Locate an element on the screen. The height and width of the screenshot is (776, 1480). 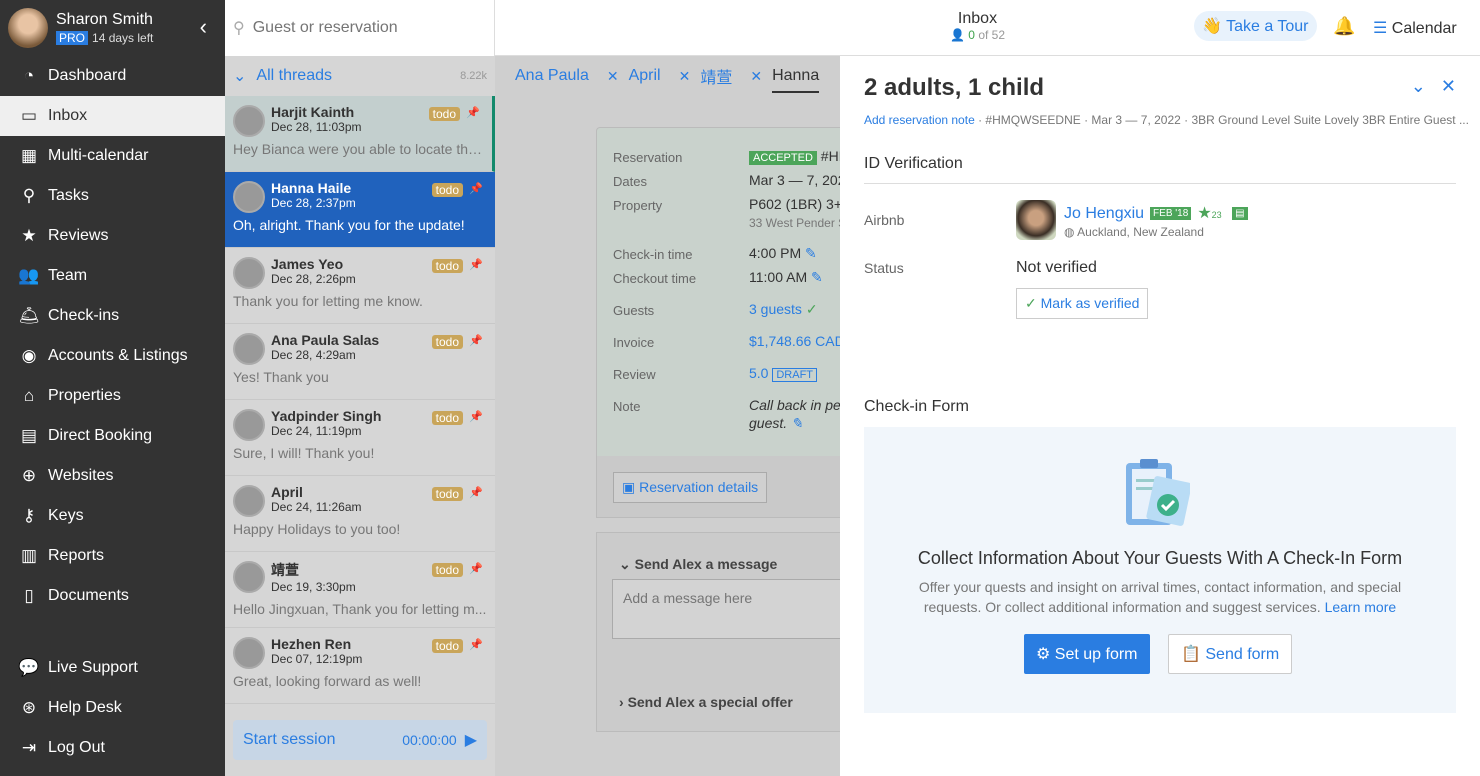
thread-date: Dec 07, 12:19pm is located at coordinates (317, 659).